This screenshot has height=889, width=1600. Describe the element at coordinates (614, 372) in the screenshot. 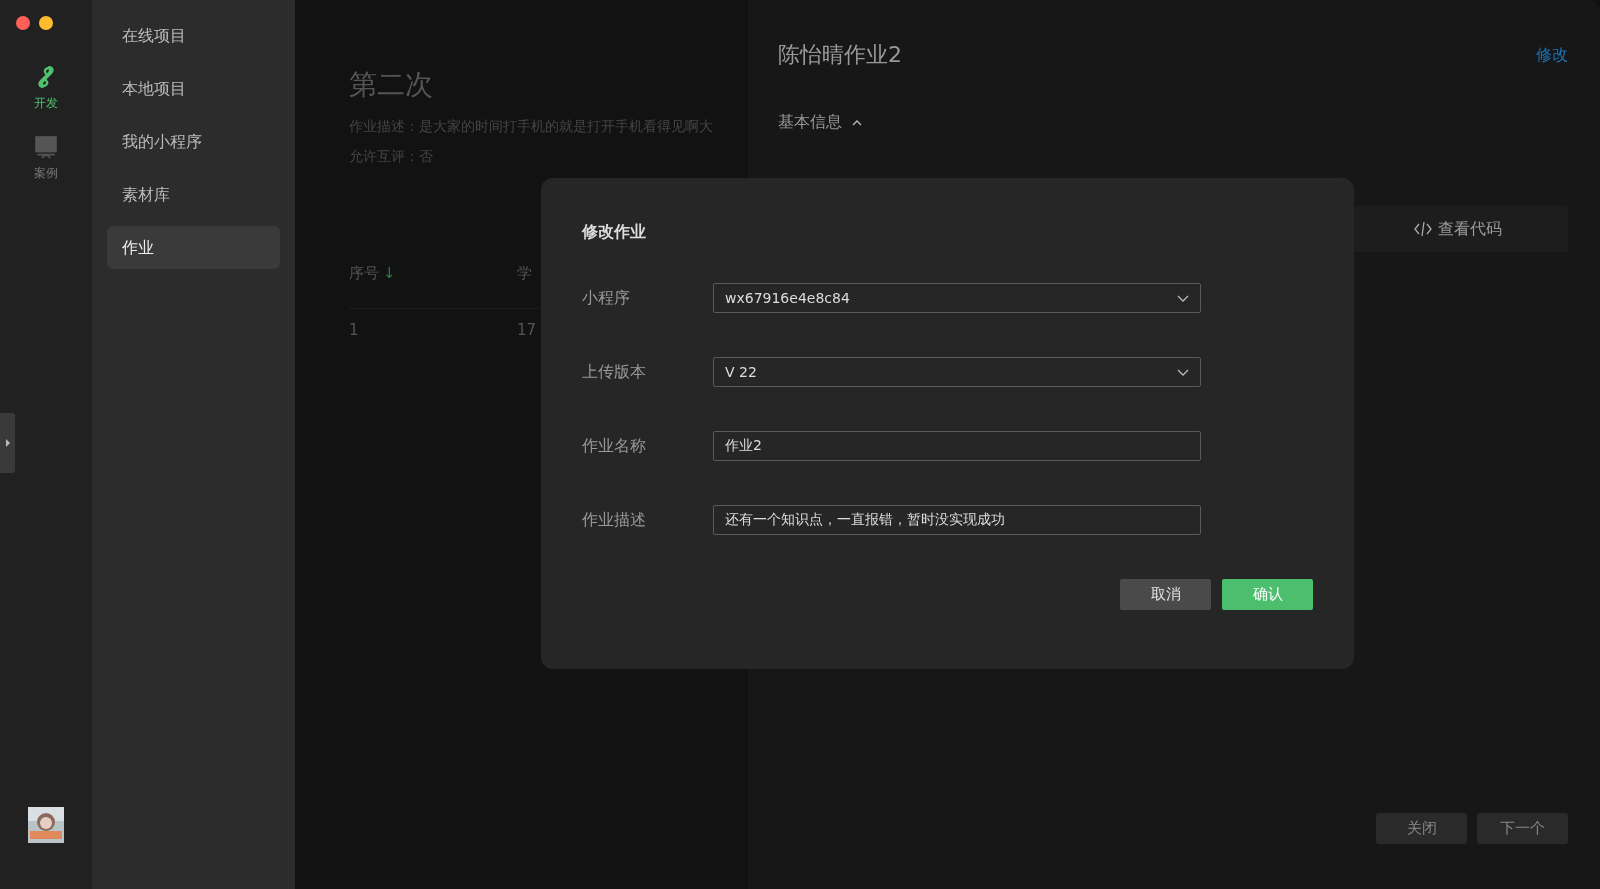

I see `field-label: 上传版本` at that location.